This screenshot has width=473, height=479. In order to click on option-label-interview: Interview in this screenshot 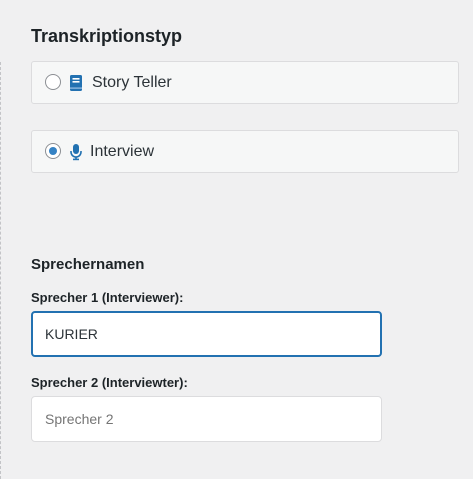, I will do `click(122, 151)`.